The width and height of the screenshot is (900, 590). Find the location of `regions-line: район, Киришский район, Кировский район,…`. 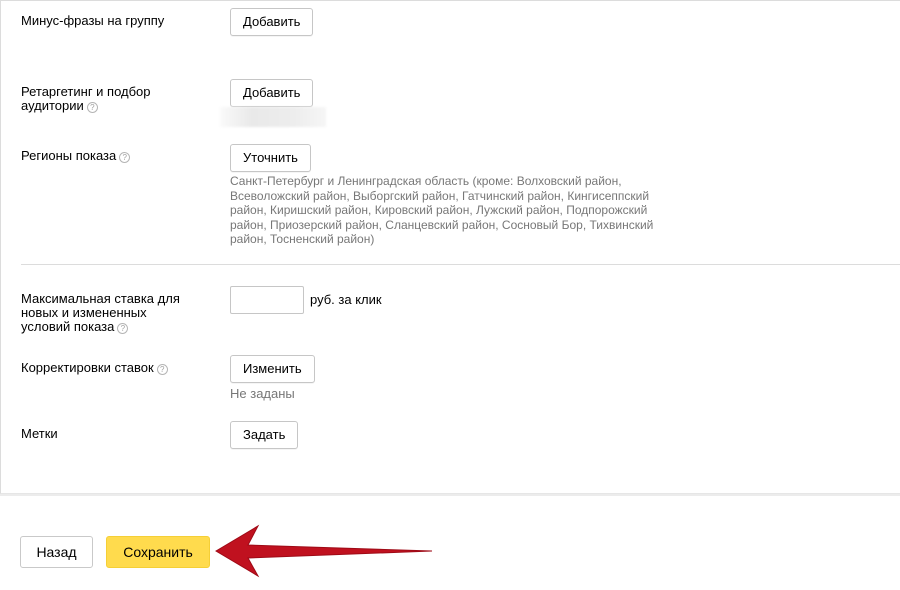

regions-line: район, Киришский район, Кировский район,… is located at coordinates (439, 210).